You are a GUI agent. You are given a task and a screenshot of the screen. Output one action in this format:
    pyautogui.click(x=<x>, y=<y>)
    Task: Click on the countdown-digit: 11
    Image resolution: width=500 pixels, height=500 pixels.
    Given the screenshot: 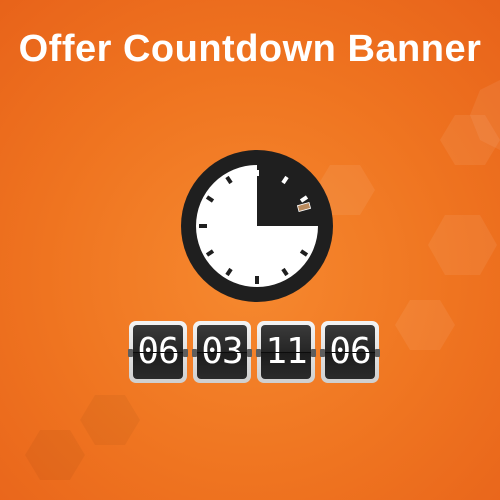 What is the action you would take?
    pyautogui.click(x=286, y=351)
    